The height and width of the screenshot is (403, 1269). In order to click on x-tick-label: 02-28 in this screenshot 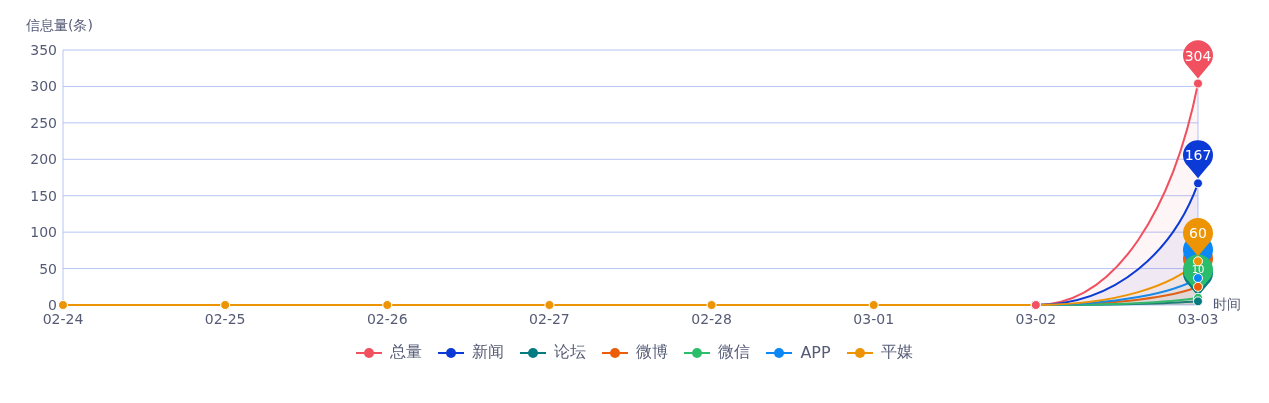, I will do `click(711, 319)`.